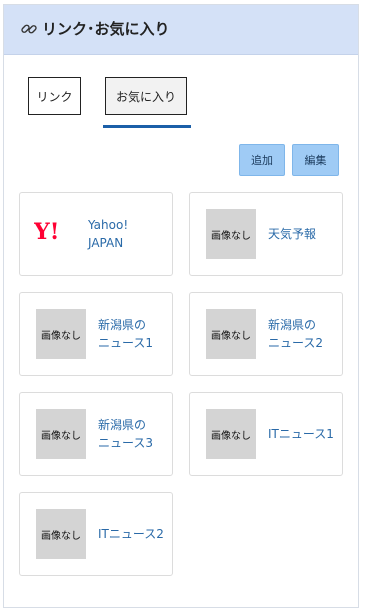 The width and height of the screenshot is (365, 613). I want to click on favorite-card-it-news-1: 画像なし ITニュース1, so click(266, 434).